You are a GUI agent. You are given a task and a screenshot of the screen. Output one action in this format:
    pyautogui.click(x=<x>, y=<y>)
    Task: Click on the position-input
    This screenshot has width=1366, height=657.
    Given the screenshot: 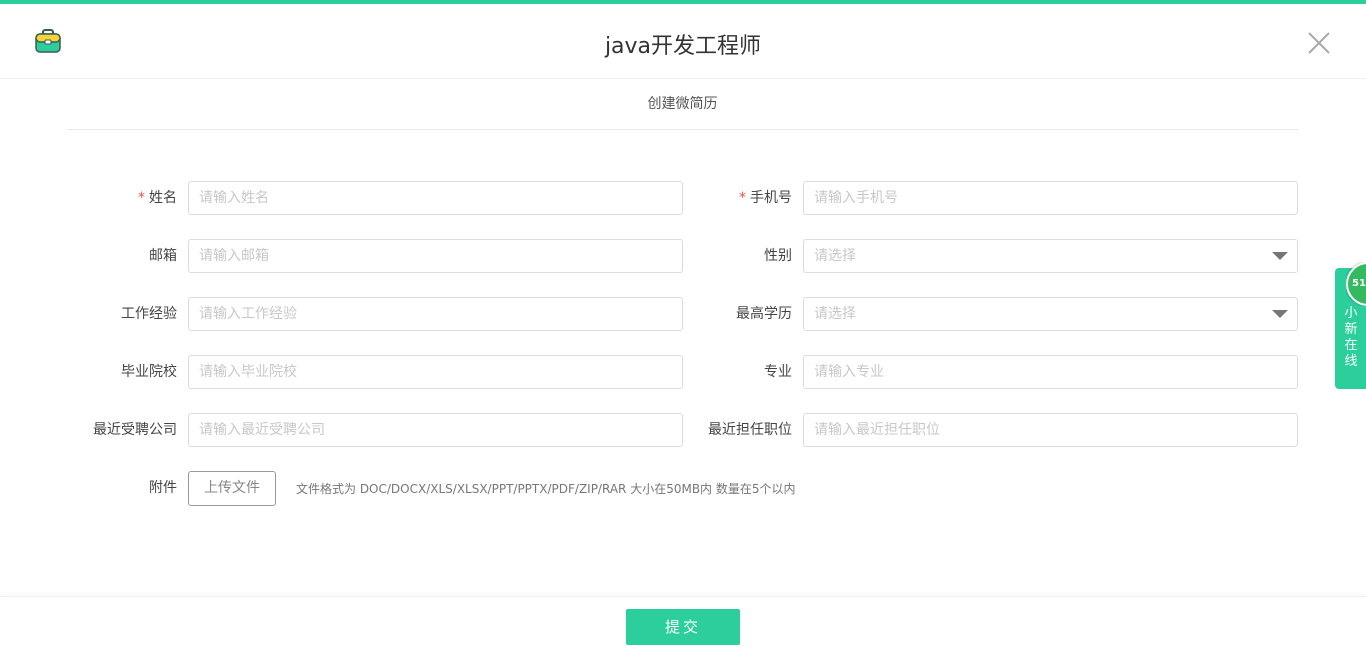 What is the action you would take?
    pyautogui.click(x=1050, y=430)
    